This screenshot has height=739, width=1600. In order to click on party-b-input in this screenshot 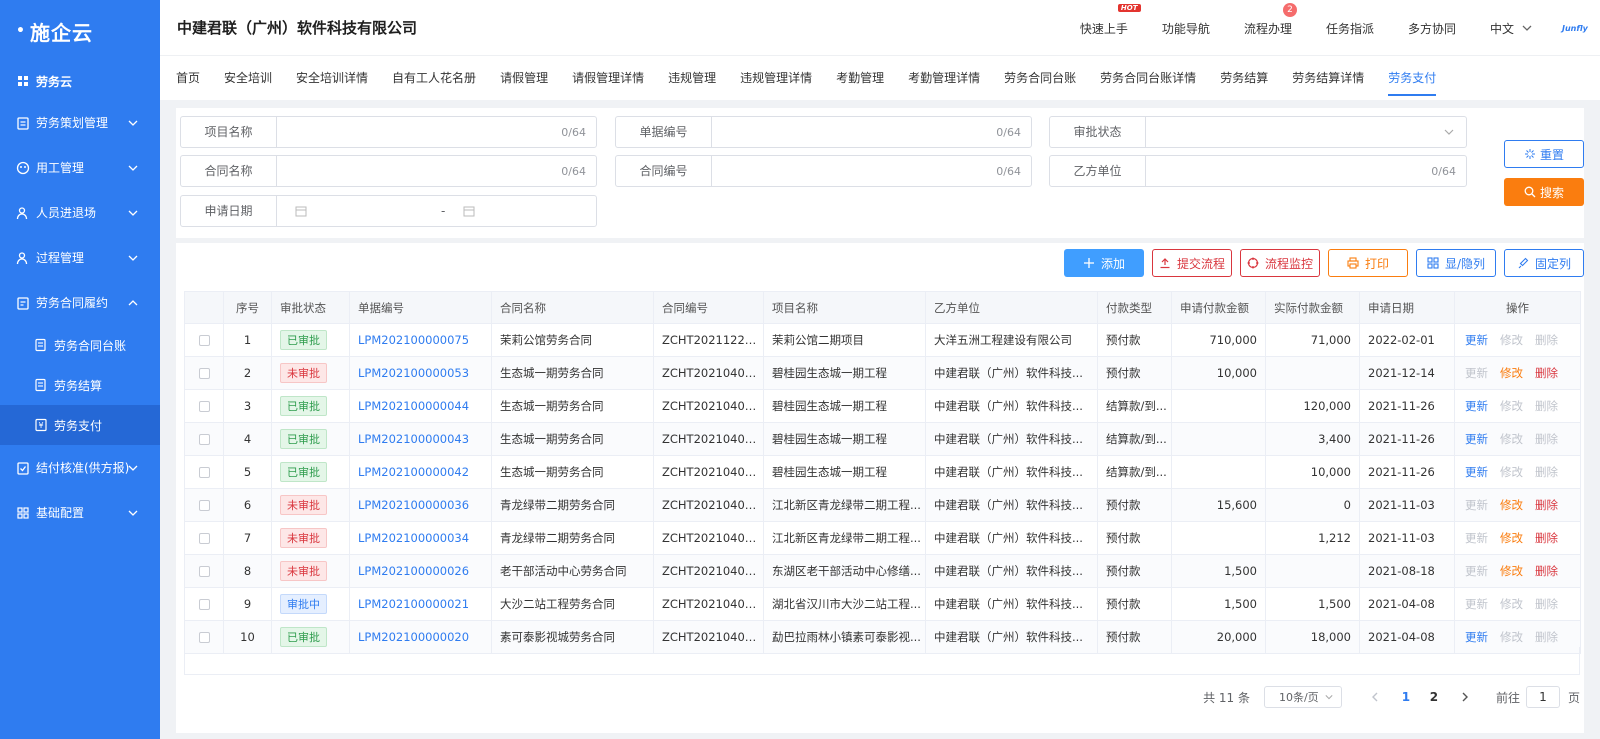, I will do `click(1288, 171)`.